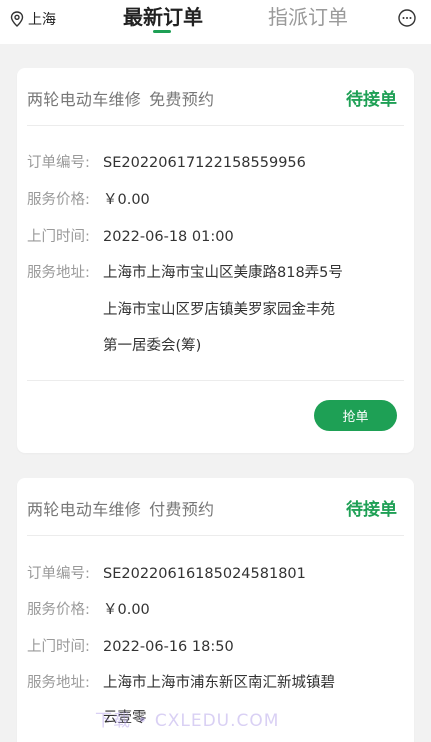 This screenshot has height=742, width=431. I want to click on active-tab-indicator, so click(162, 31).